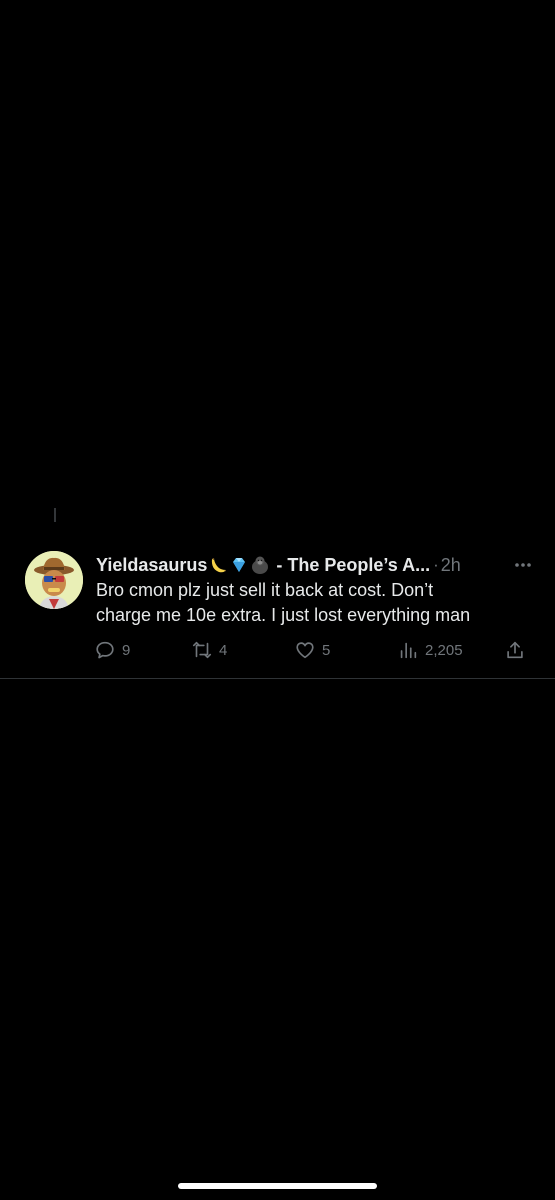 The width and height of the screenshot is (555, 1200). I want to click on like-button: 5, so click(312, 650).